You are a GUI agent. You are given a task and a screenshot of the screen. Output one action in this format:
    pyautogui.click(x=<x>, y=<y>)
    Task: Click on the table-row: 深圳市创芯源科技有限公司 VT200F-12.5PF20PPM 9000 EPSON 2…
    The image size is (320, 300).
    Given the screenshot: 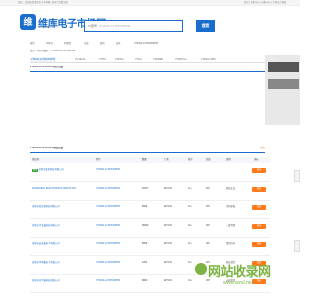 What is the action you would take?
    pyautogui.click(x=150, y=210)
    